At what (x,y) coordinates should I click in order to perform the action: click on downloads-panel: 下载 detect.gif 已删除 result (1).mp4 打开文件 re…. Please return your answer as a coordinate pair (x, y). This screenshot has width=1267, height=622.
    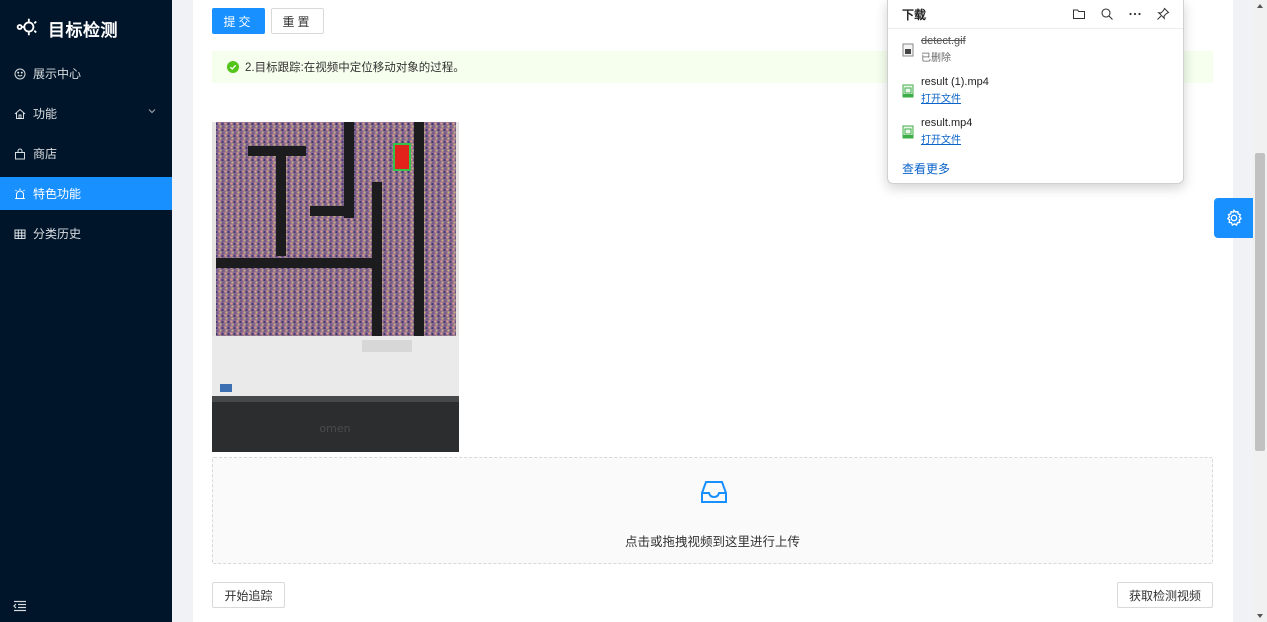
    Looking at the image, I should click on (1035, 92).